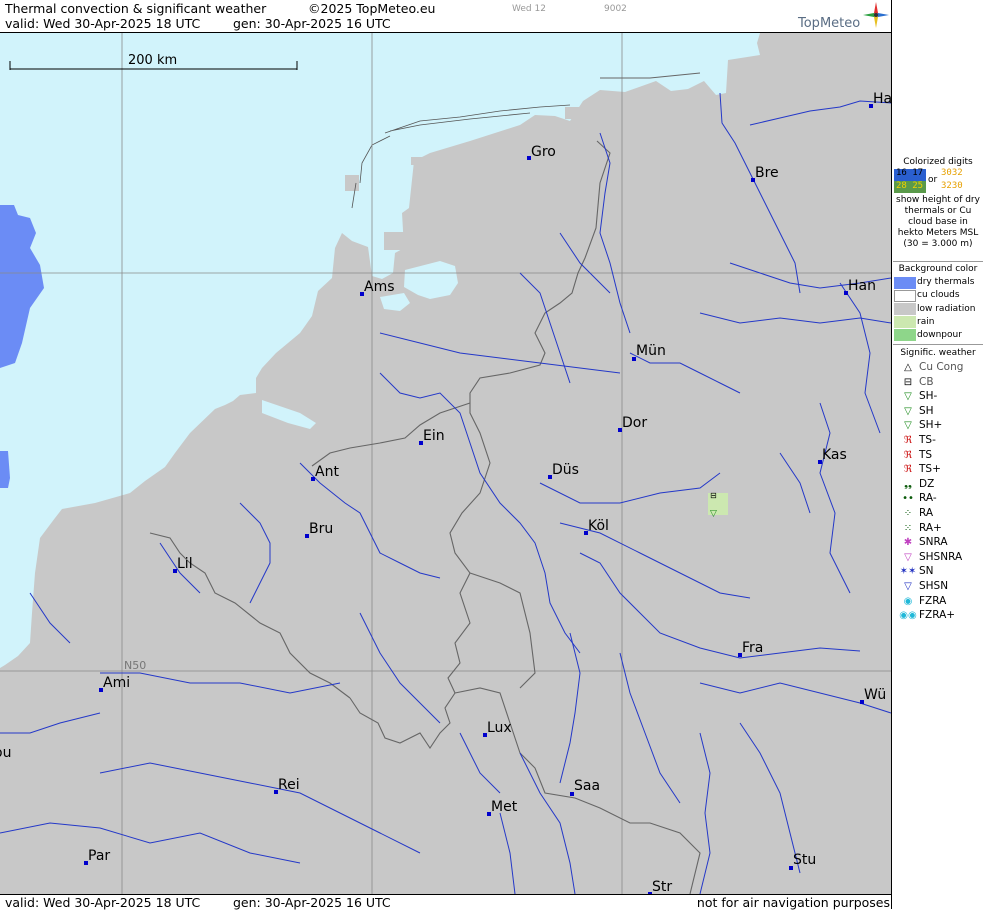  Describe the element at coordinates (875, 695) in the screenshot. I see `city-wu: Wü` at that location.